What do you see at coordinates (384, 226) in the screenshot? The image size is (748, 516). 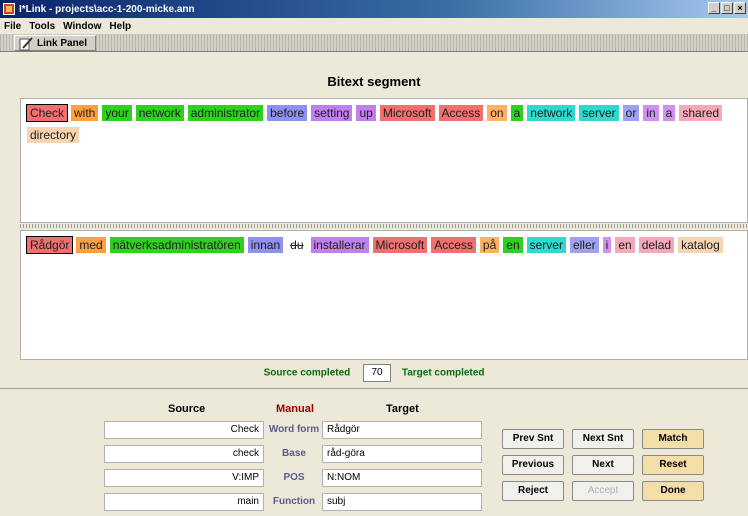 I see `pane-splitter` at bounding box center [384, 226].